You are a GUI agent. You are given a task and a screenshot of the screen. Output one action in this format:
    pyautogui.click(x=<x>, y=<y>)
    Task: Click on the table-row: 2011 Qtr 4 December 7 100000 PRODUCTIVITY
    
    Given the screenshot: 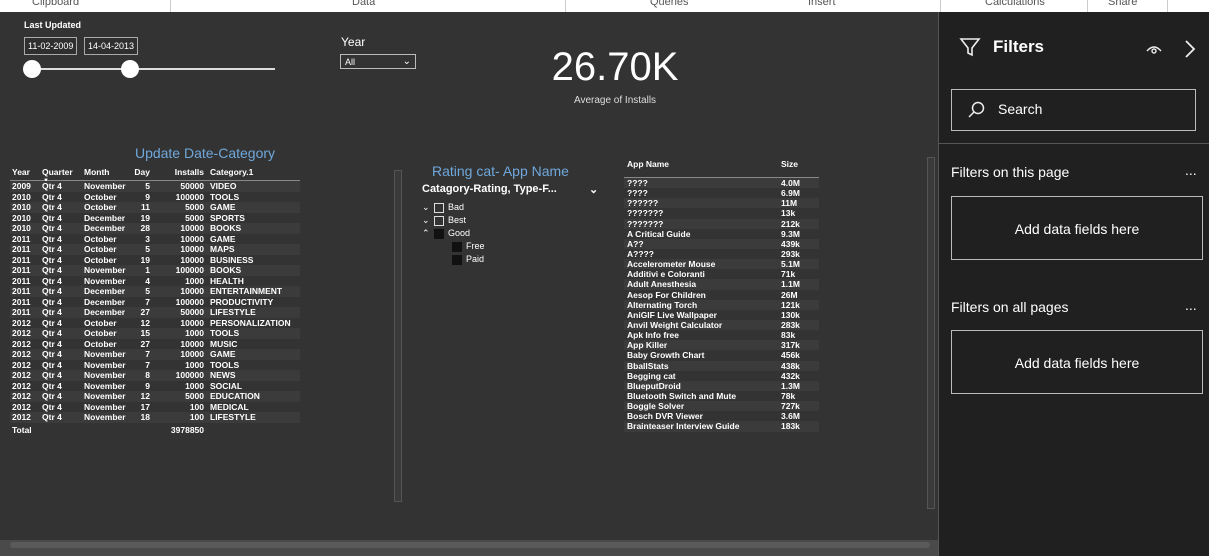 What is the action you would take?
    pyautogui.click(x=155, y=302)
    